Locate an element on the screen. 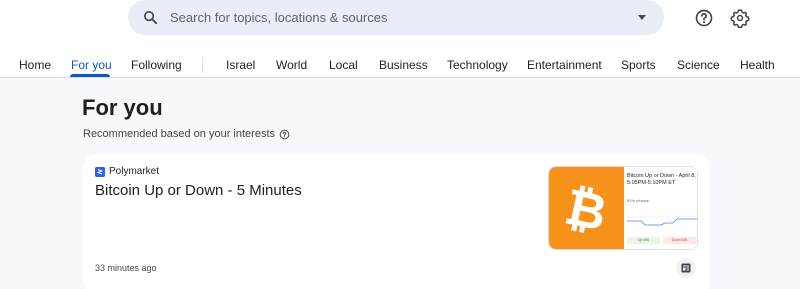 This screenshot has height=289, width=800. source-name: Polymarket is located at coordinates (134, 171).